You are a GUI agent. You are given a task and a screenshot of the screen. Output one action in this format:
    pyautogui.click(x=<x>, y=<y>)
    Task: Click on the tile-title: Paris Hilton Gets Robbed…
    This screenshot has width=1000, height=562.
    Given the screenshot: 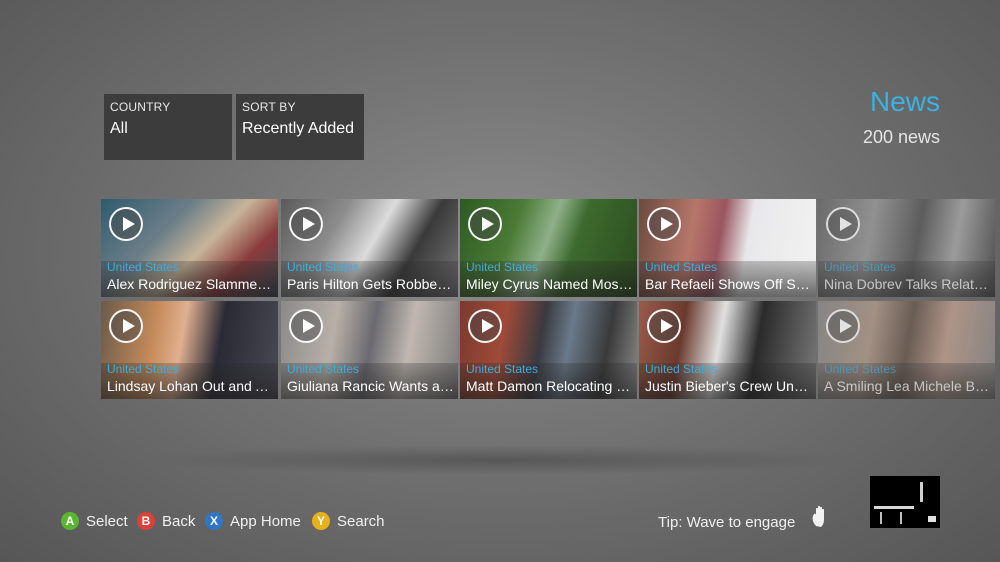 What is the action you would take?
    pyautogui.click(x=370, y=284)
    